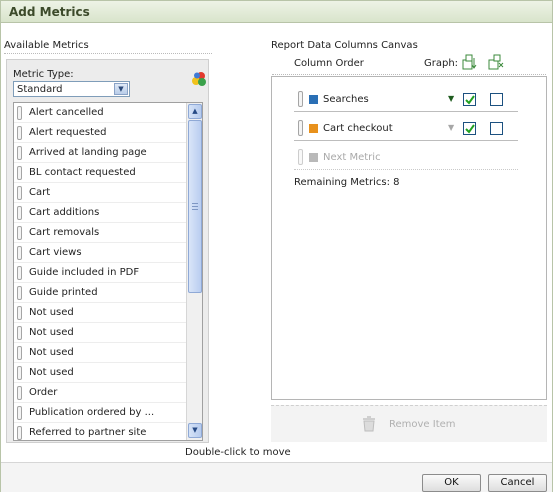  What do you see at coordinates (276, 477) in the screenshot?
I see `dialog-footer: OK Cancel` at bounding box center [276, 477].